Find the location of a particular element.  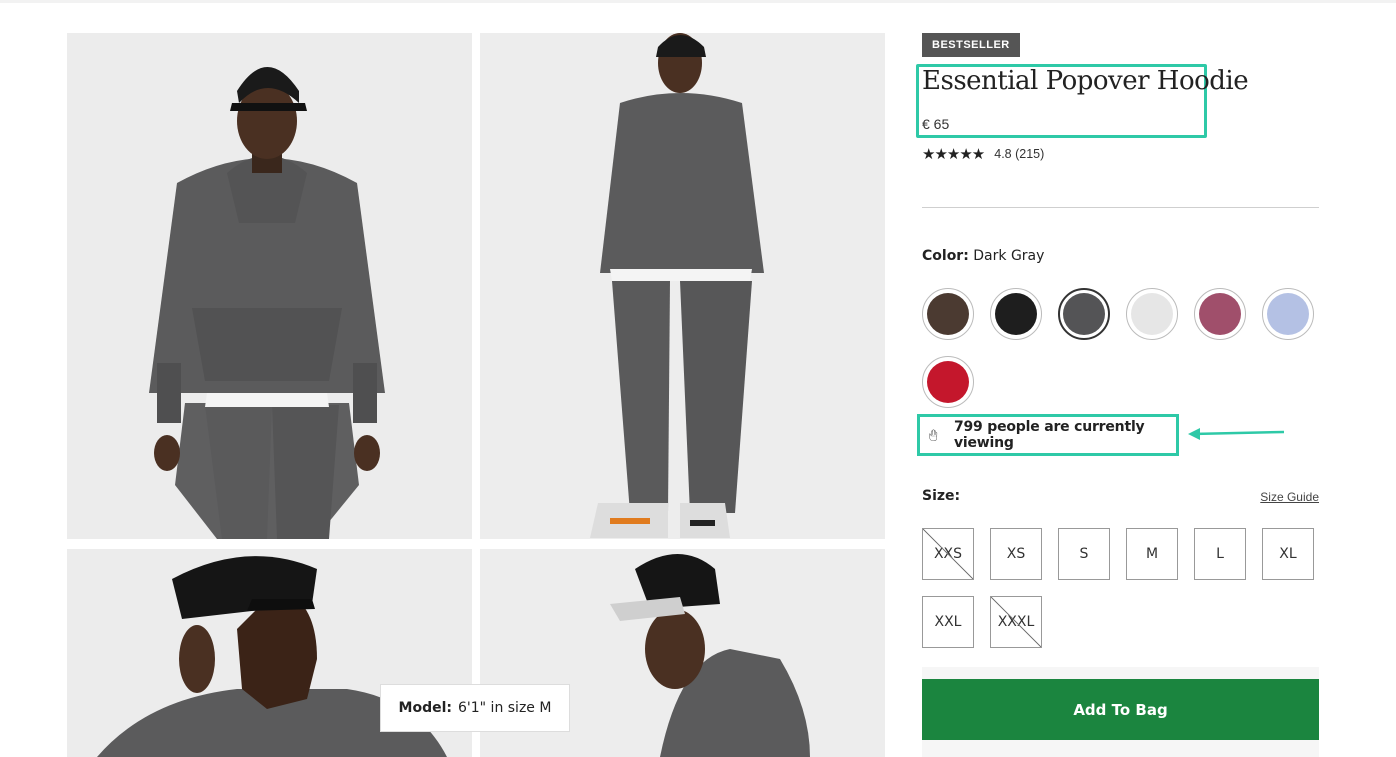

color-swatch-mauve is located at coordinates (1220, 314).